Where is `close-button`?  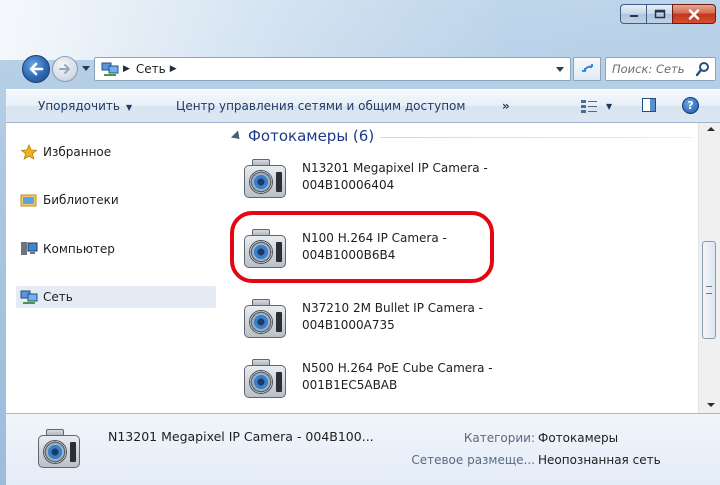 close-button is located at coordinates (694, 14).